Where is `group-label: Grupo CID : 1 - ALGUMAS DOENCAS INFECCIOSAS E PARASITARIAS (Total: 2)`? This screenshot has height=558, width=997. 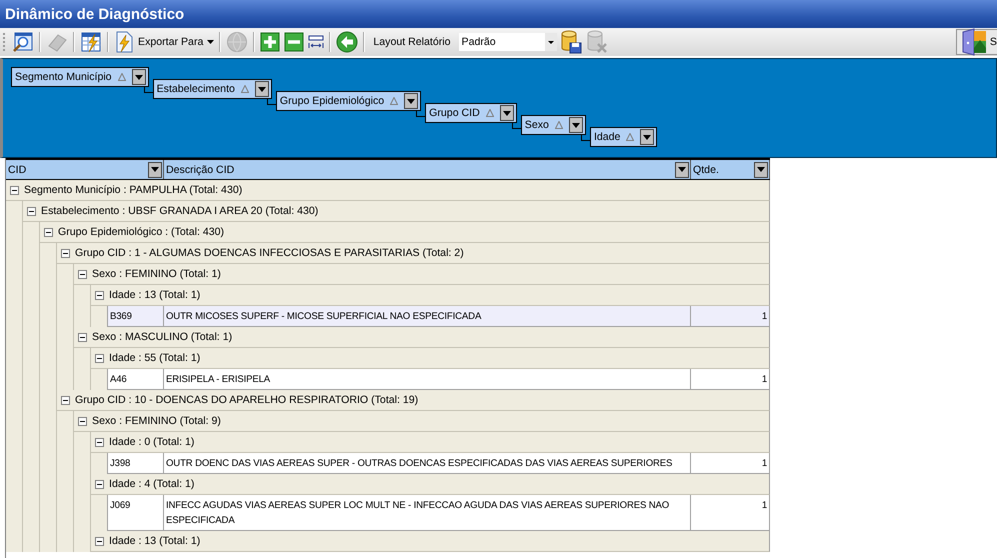
group-label: Grupo CID : 1 - ALGUMAS DOENCAS INFECCIOSAS E PARASITARIAS (Total: 2) is located at coordinates (269, 253).